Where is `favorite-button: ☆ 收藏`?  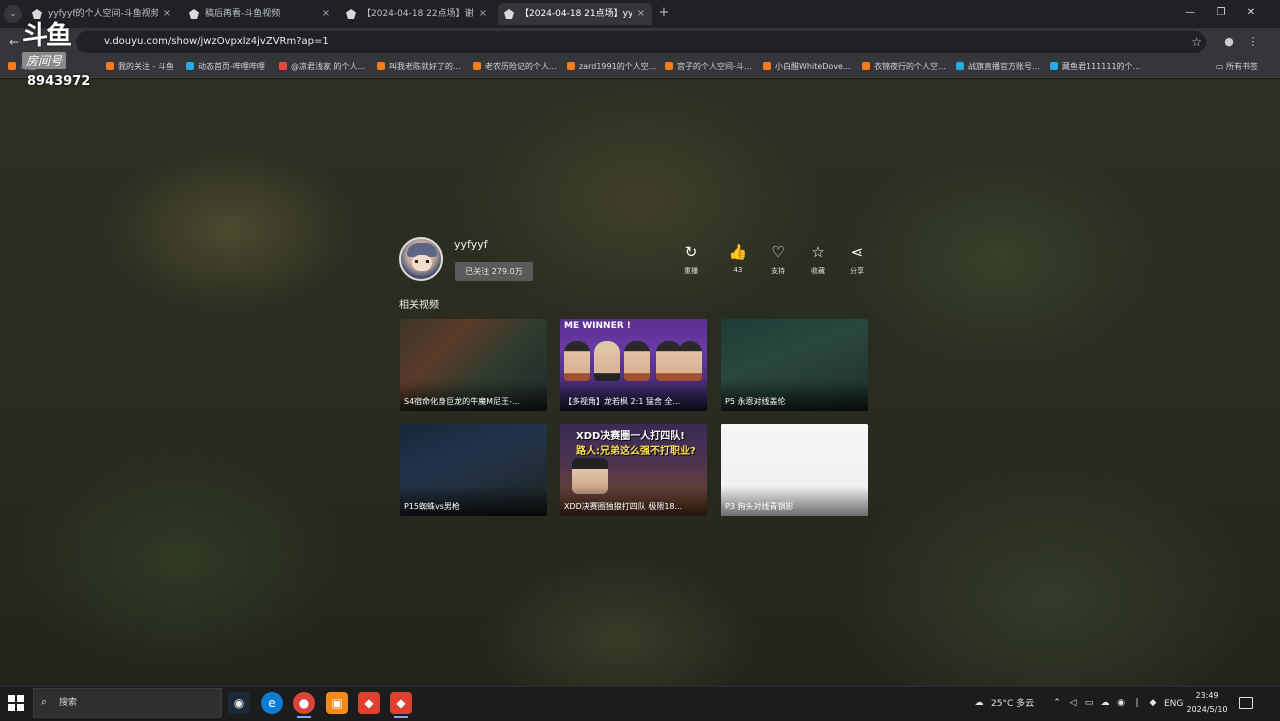
favorite-button: ☆ 收藏 is located at coordinates (818, 259).